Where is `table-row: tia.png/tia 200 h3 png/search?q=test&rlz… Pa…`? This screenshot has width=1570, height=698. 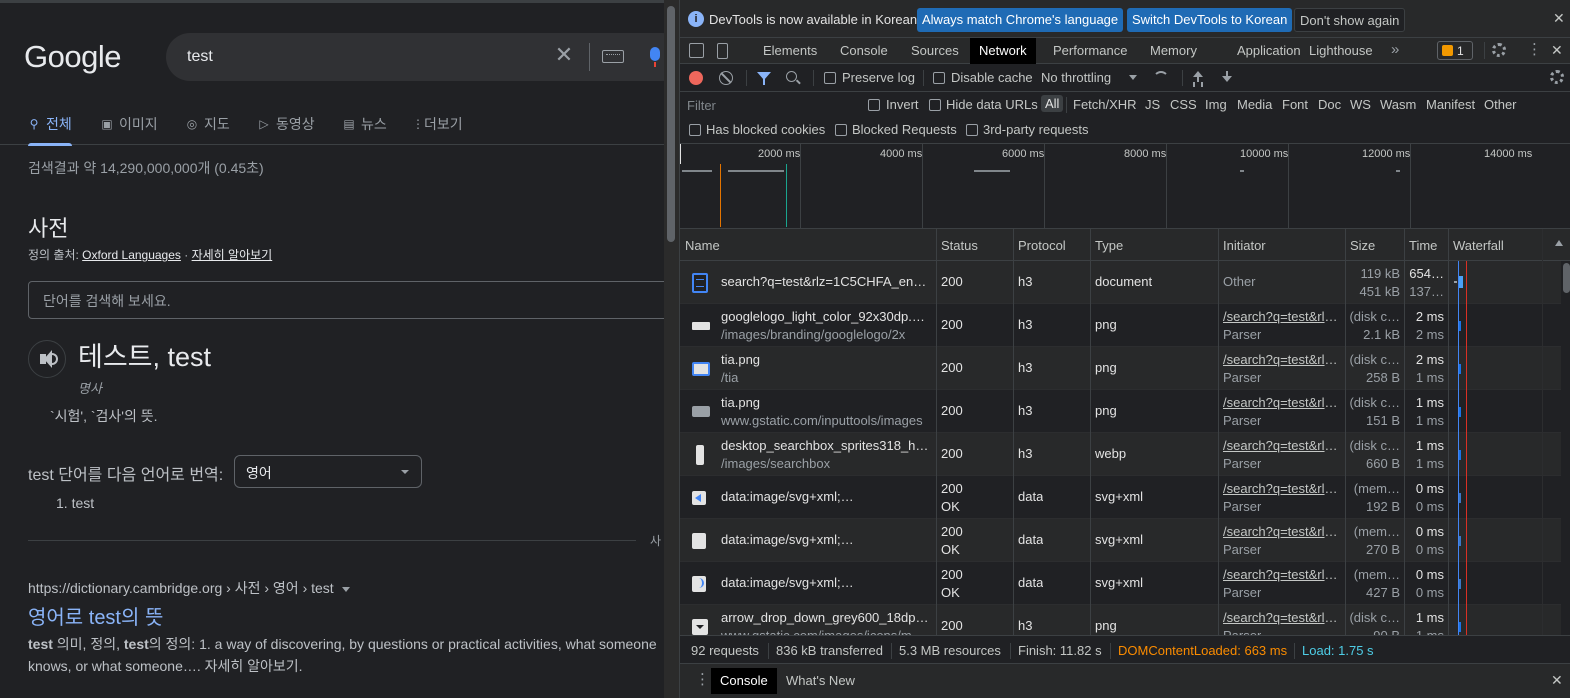 table-row: tia.png/tia 200 h3 png/search?q=test&rlz… Pa… is located at coordinates (1120, 368).